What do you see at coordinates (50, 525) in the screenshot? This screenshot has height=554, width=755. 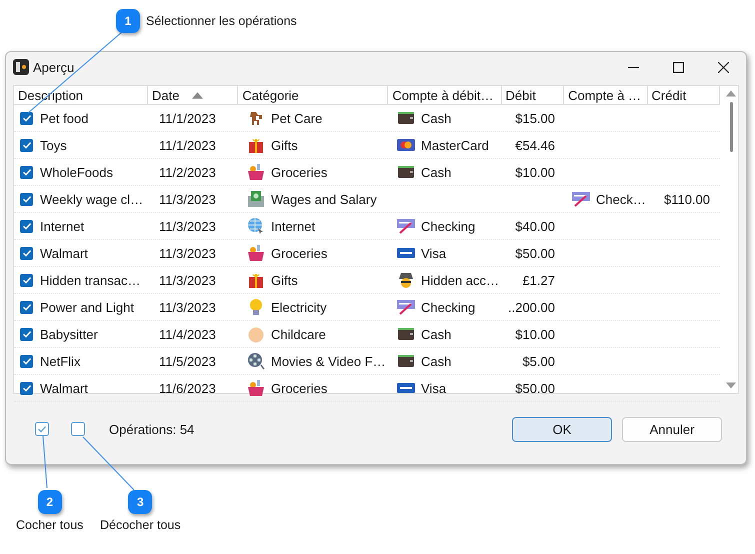 I see `callout-label: Cocher tous` at bounding box center [50, 525].